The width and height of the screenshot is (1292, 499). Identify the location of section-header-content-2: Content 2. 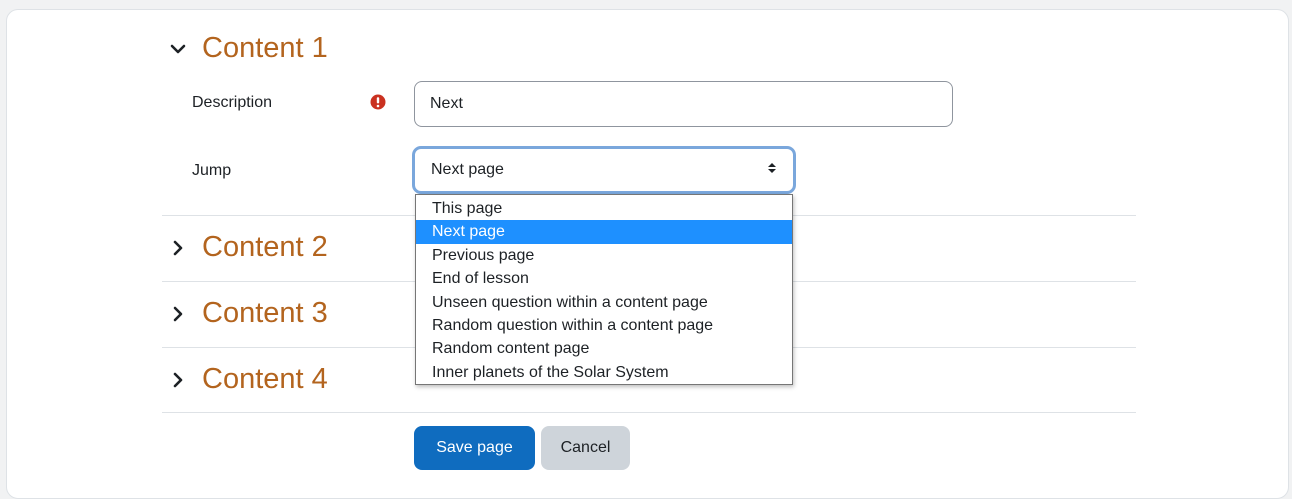
(248, 247).